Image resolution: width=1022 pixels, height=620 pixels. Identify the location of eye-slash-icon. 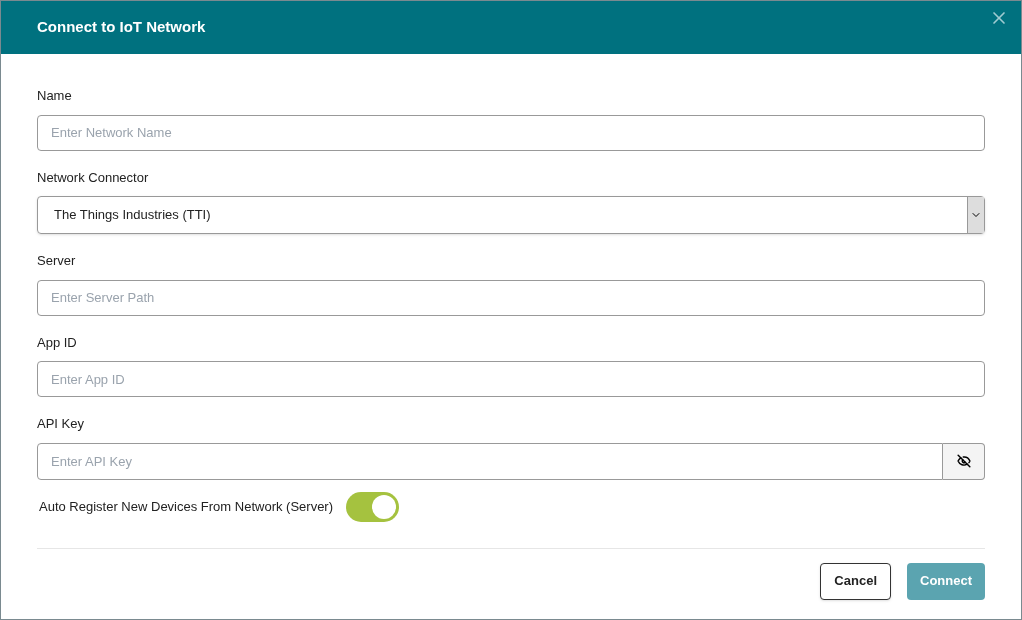
(963, 461).